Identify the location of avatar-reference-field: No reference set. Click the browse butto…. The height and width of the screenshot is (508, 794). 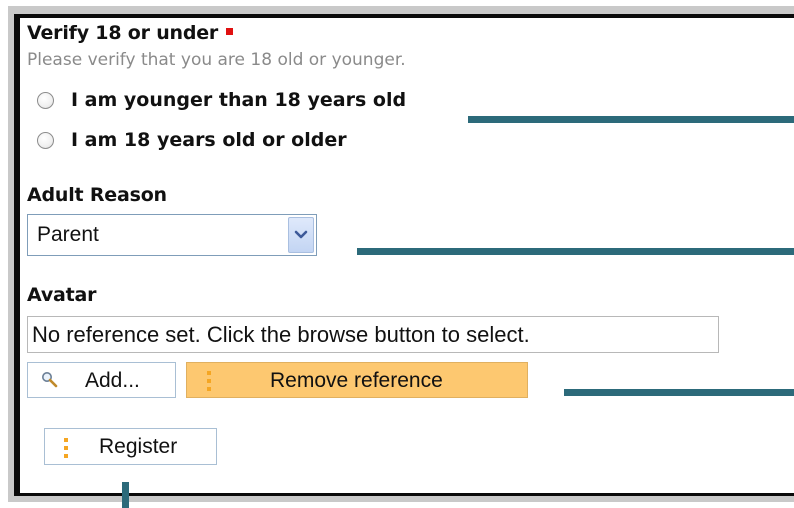
(373, 334).